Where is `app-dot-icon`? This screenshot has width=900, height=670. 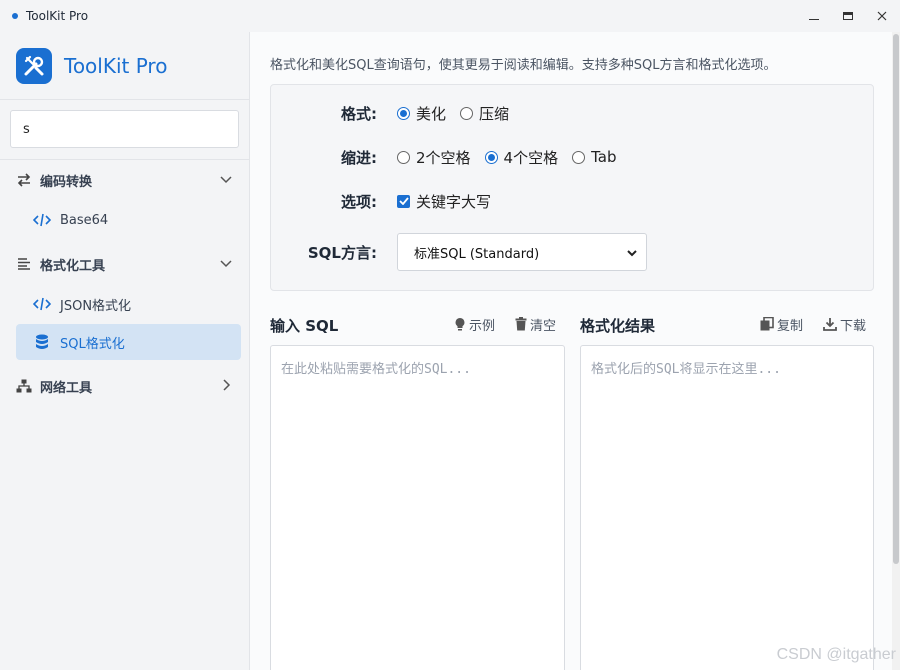 app-dot-icon is located at coordinates (15, 16).